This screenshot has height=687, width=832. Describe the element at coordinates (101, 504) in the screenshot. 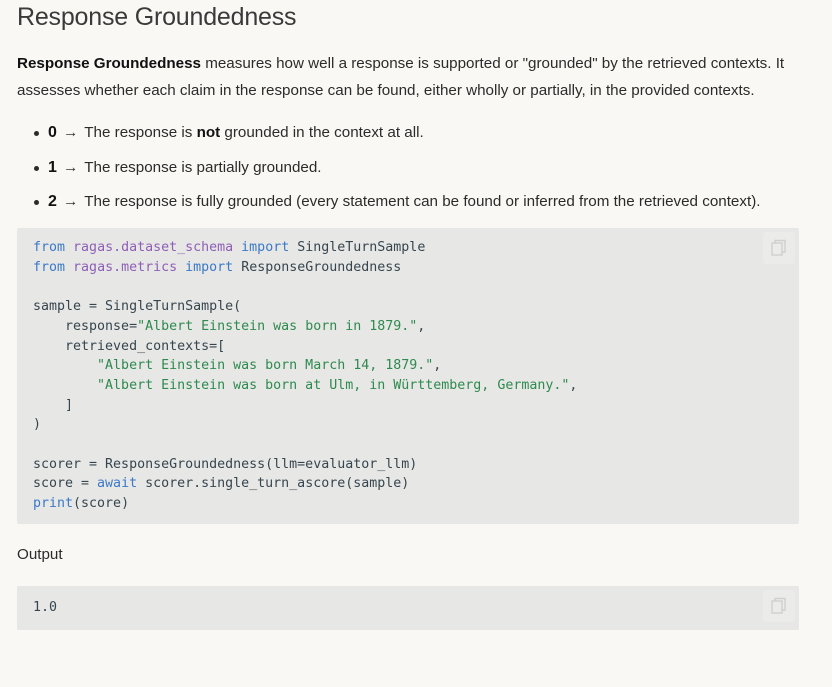

I see `code-token: (score)` at that location.